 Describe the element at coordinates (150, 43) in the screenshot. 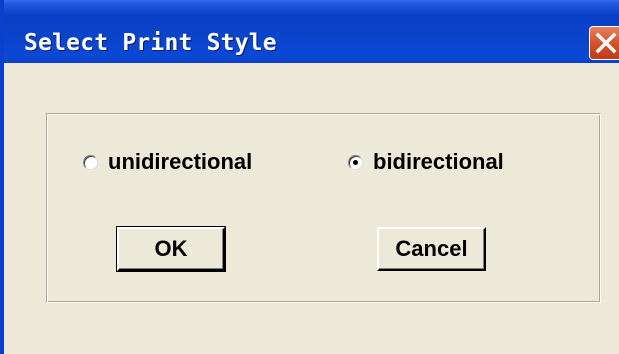

I see `dialog-title: Select Print Style` at that location.